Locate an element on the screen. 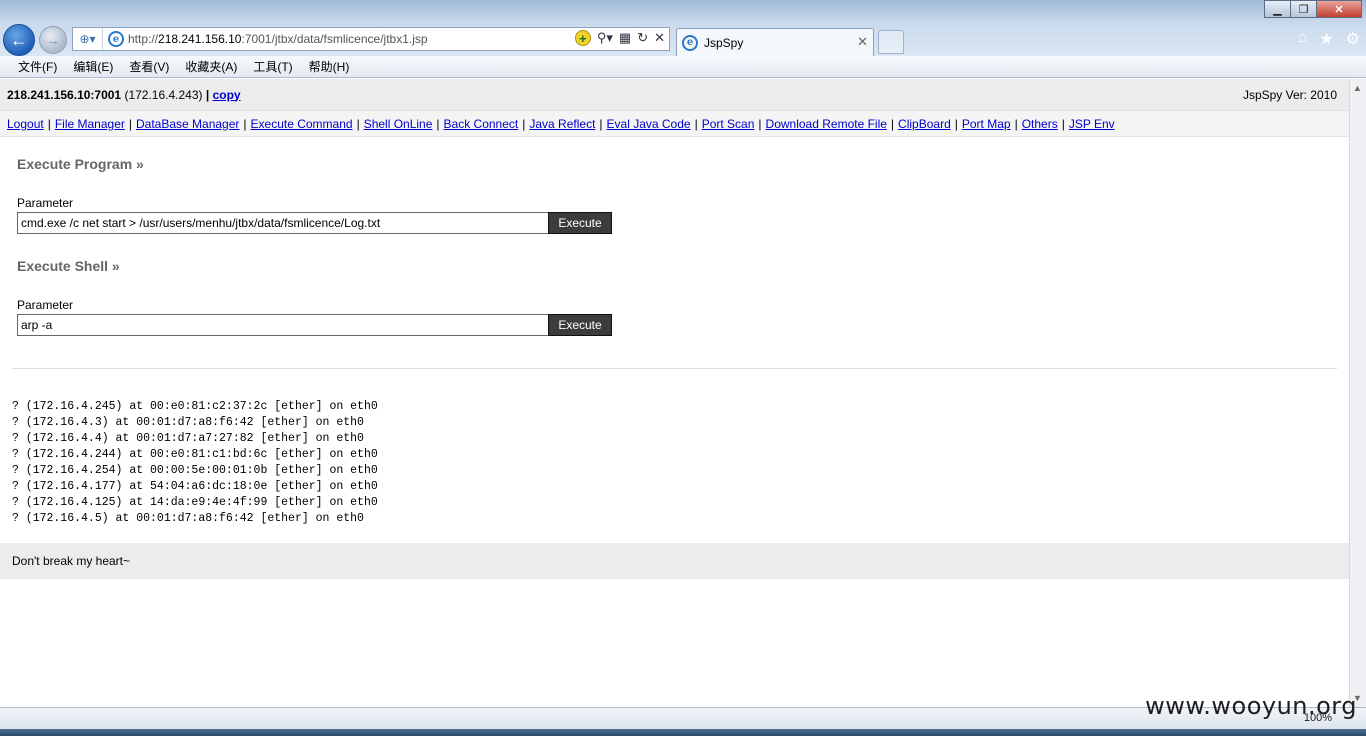 The image size is (1366, 736). link-port-map: Port Map is located at coordinates (986, 124).